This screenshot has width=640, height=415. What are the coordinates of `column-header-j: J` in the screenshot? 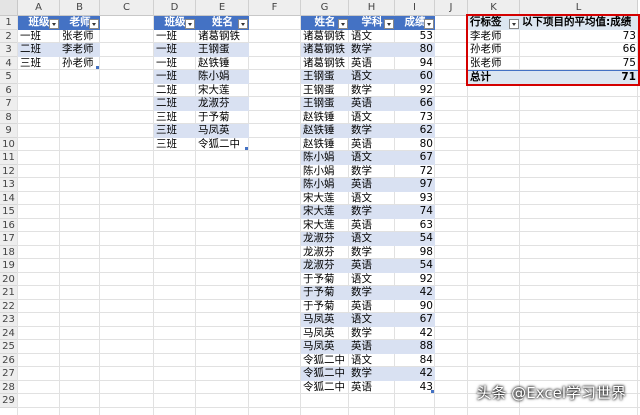 It's located at (451, 8).